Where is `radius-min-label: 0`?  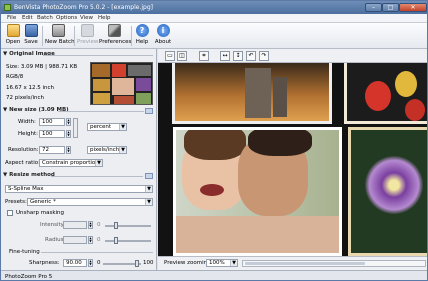
radius-min-label: 0 is located at coordinates (99, 240).